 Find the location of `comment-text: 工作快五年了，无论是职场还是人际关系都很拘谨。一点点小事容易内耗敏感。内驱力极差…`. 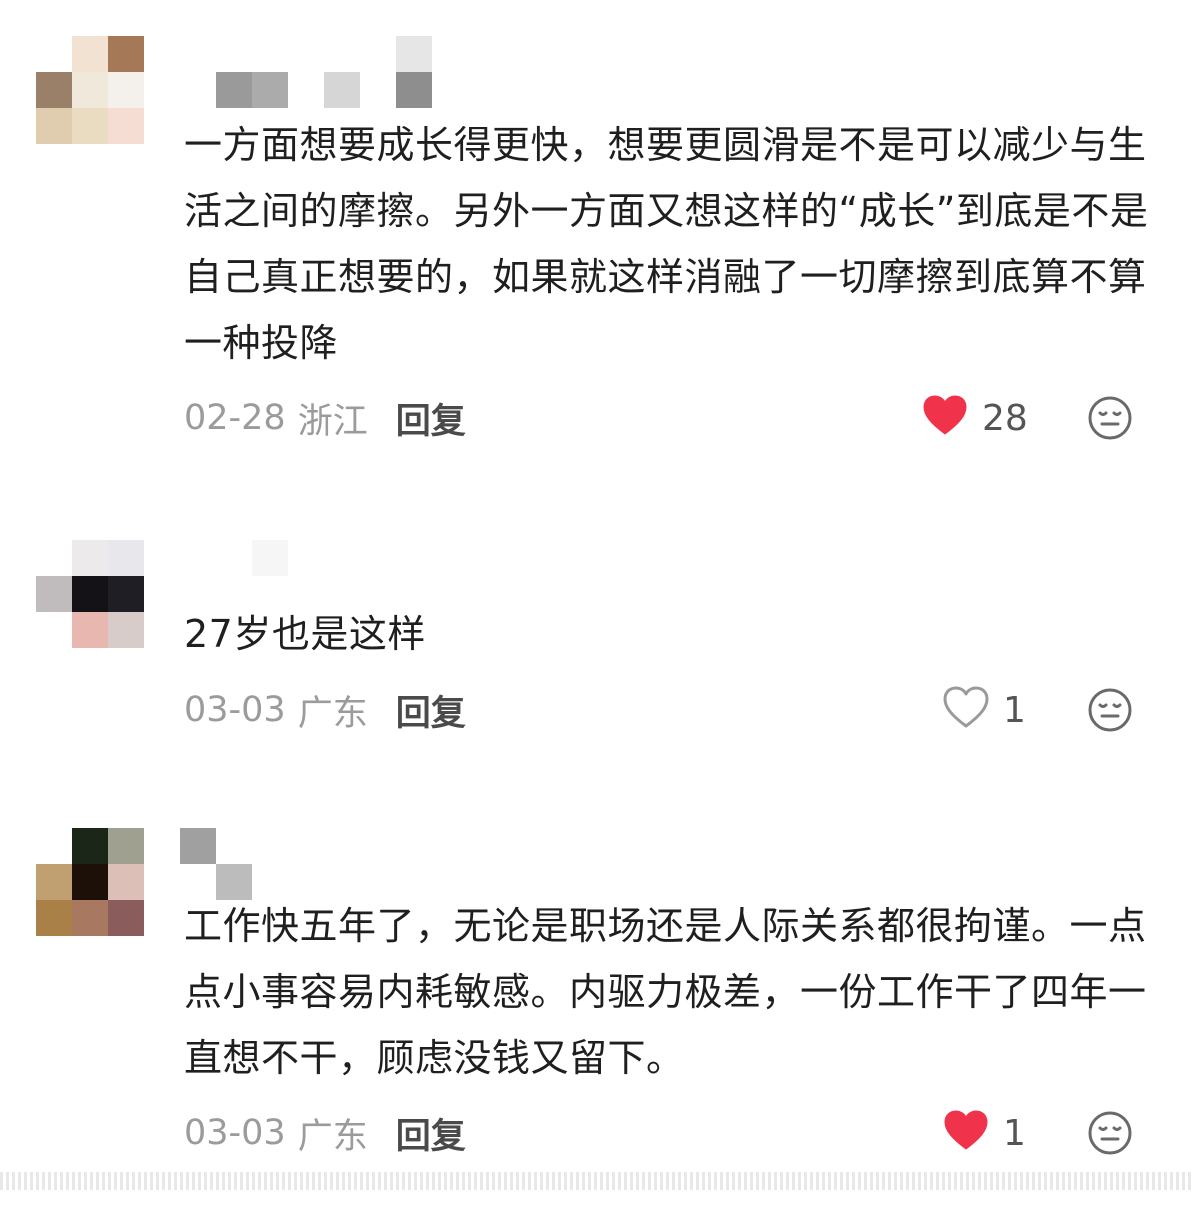

comment-text: 工作快五年了，无论是职场还是人际关系都很拘谨。一点点小事容易内耗敏感。内驱力极差… is located at coordinates (665, 992).